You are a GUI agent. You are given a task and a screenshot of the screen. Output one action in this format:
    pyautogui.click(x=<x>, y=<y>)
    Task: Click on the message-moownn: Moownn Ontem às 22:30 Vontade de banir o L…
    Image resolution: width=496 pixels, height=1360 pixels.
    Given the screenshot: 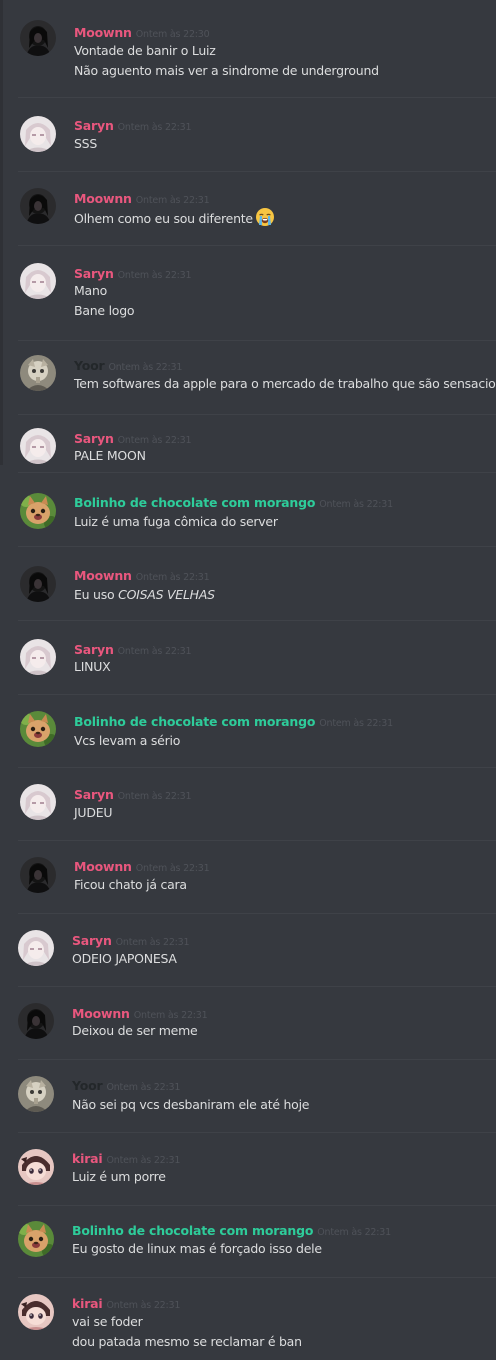 What is the action you would take?
    pyautogui.click(x=248, y=49)
    